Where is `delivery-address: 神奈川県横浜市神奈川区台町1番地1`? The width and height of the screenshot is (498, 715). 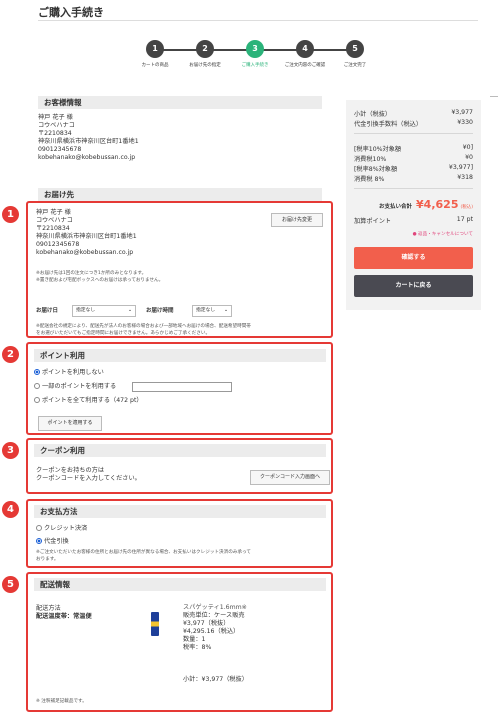
delivery-address: 神奈川県横浜市神奈川区台町1番地1 is located at coordinates (86, 236).